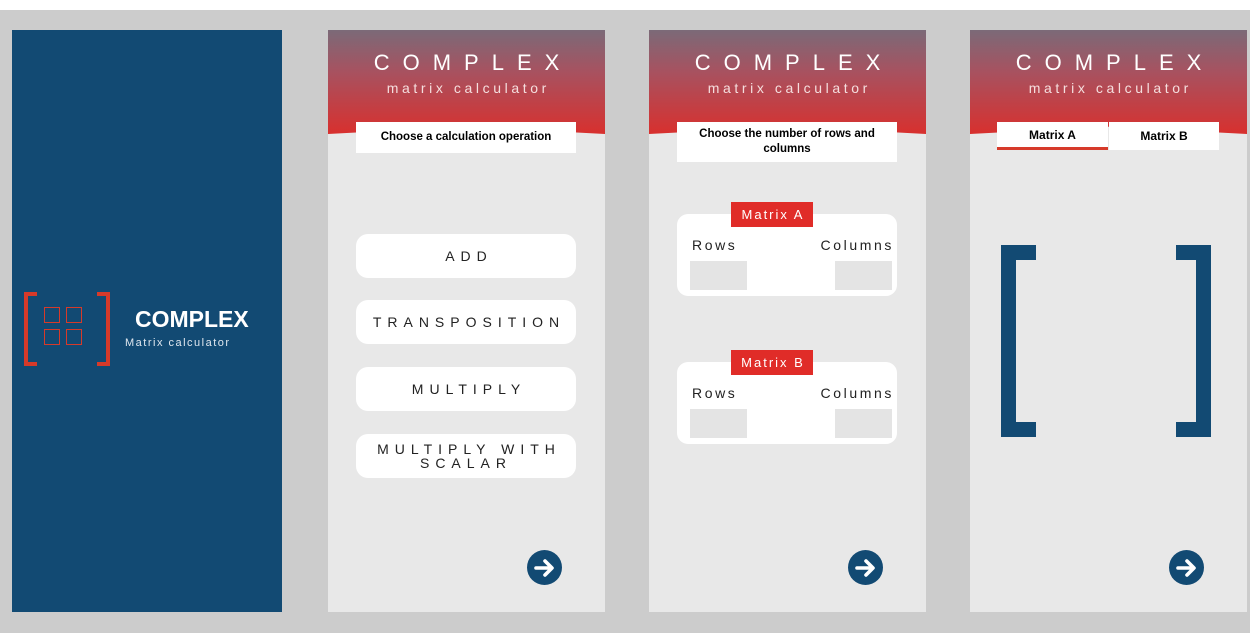 This screenshot has height=633, width=1250. I want to click on multiply-with-scalar-button: MULTIPLY WITH SCALAR, so click(466, 456).